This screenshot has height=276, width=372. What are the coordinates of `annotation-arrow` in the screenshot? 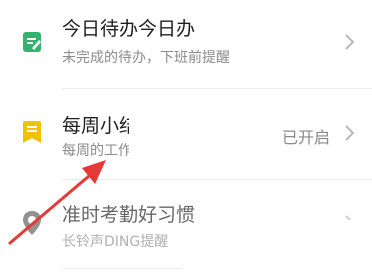 It's located at (57, 202).